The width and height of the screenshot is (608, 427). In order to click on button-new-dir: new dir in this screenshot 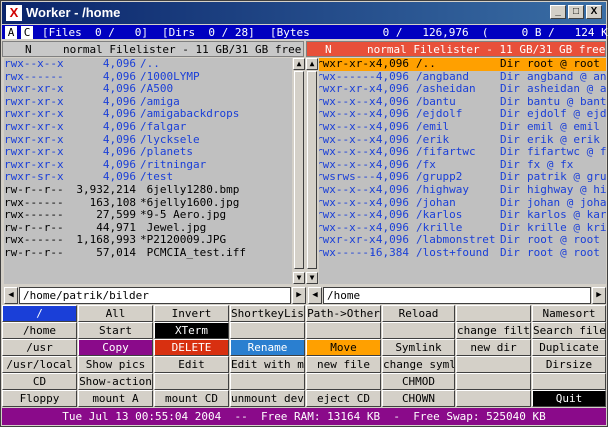, I will do `click(493, 347)`.